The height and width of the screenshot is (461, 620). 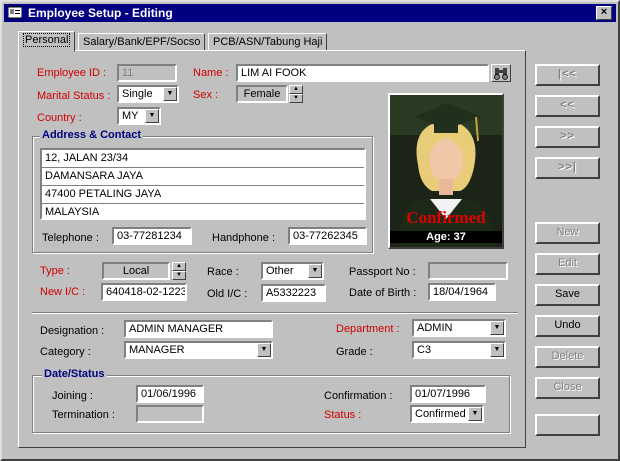 I want to click on marital-status-select: Single ▼, so click(x=148, y=94).